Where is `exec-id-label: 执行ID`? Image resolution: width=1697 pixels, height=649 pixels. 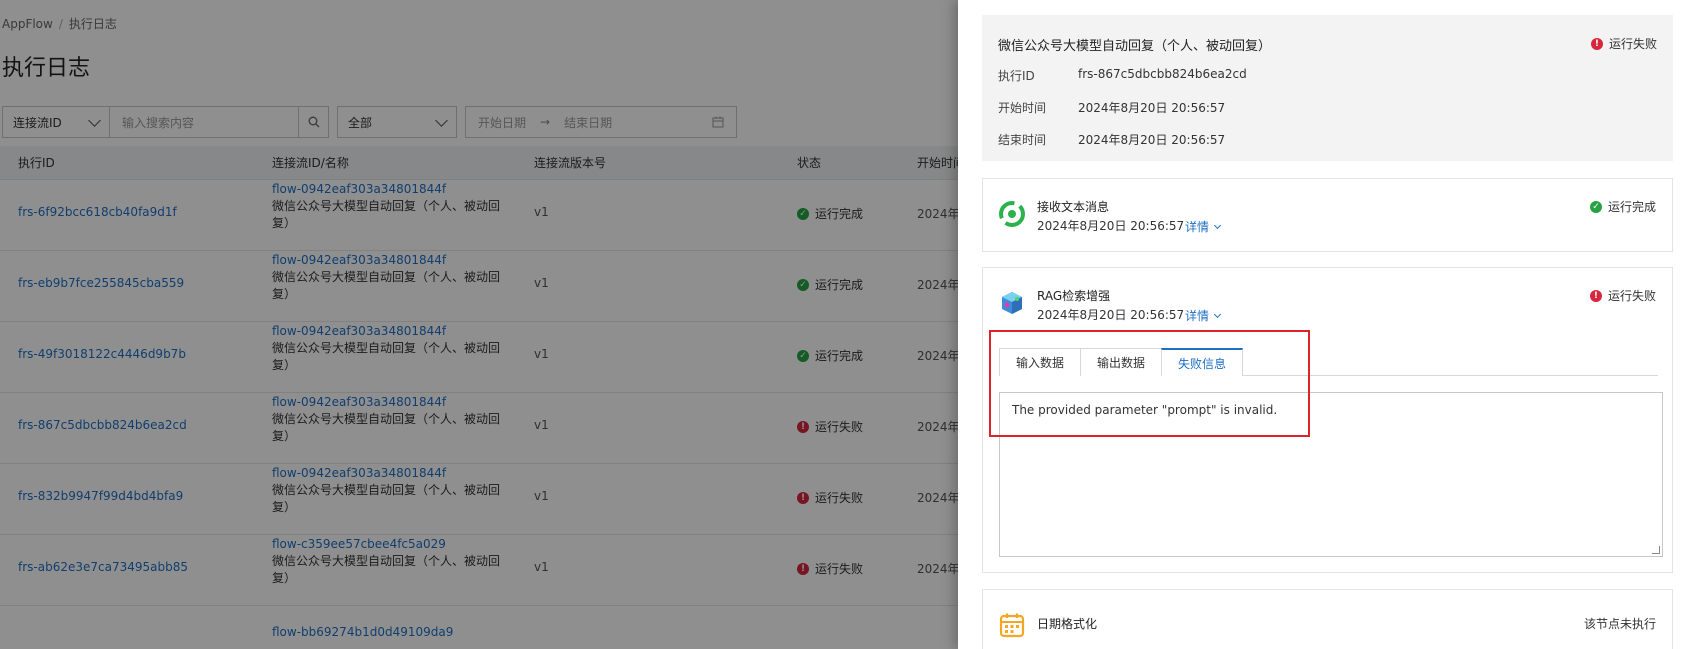 exec-id-label: 执行ID is located at coordinates (1016, 76).